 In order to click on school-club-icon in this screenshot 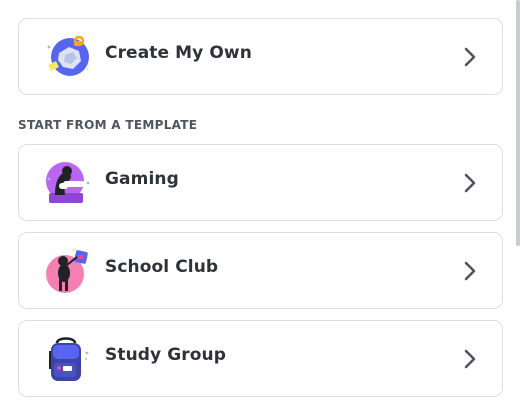, I will do `click(67, 271)`.